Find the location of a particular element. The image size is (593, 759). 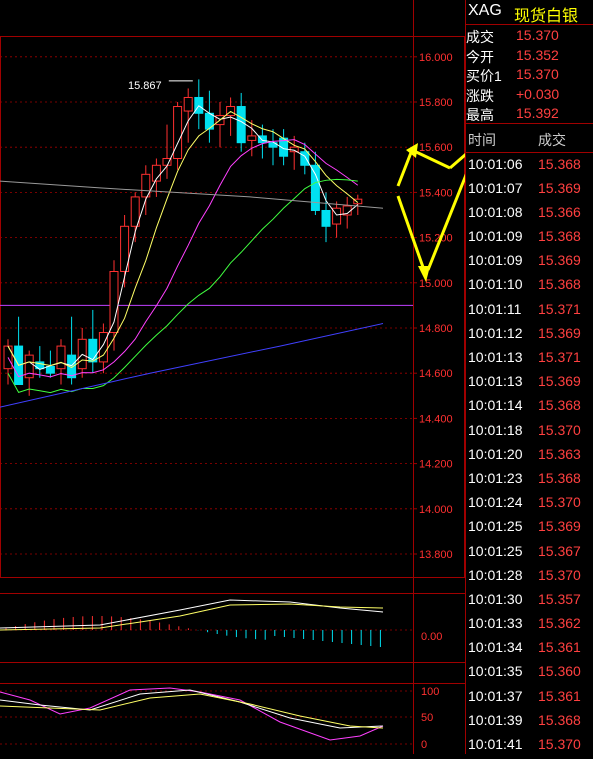

tick-time: 10:01:18 is located at coordinates (495, 429).